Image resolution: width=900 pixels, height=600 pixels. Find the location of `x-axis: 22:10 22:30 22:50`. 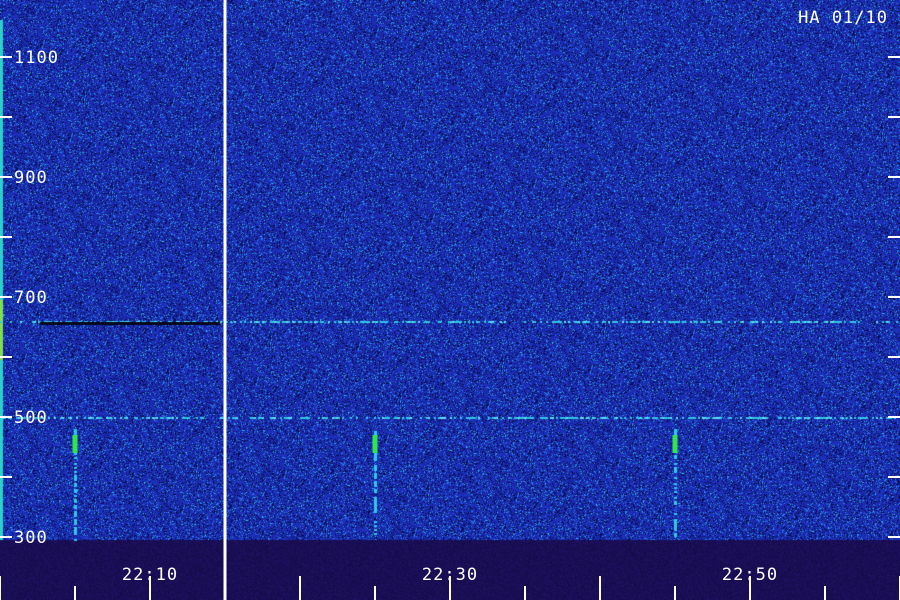

x-axis: 22:10 22:30 22:50 is located at coordinates (450, 582).